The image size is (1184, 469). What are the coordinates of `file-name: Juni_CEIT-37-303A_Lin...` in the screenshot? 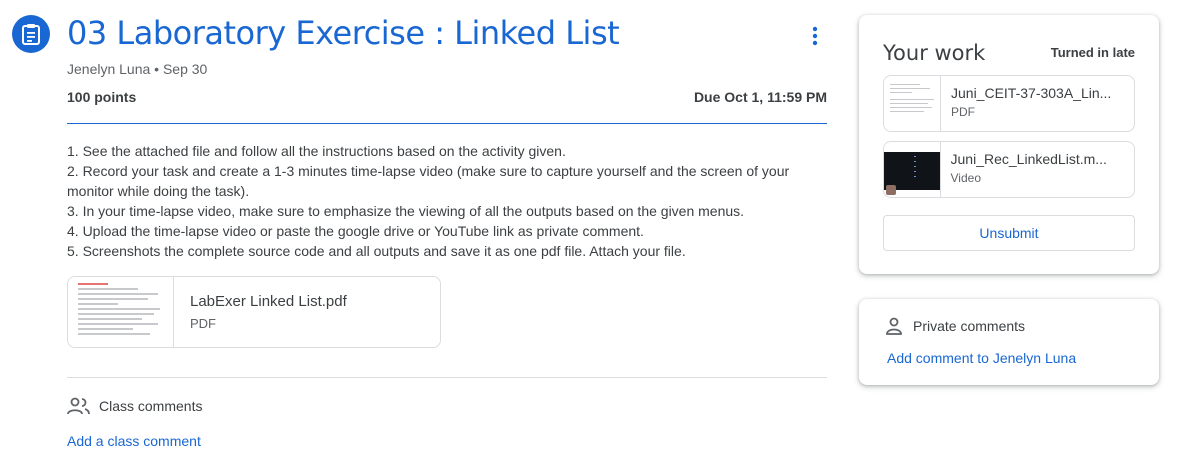 It's located at (1031, 93).